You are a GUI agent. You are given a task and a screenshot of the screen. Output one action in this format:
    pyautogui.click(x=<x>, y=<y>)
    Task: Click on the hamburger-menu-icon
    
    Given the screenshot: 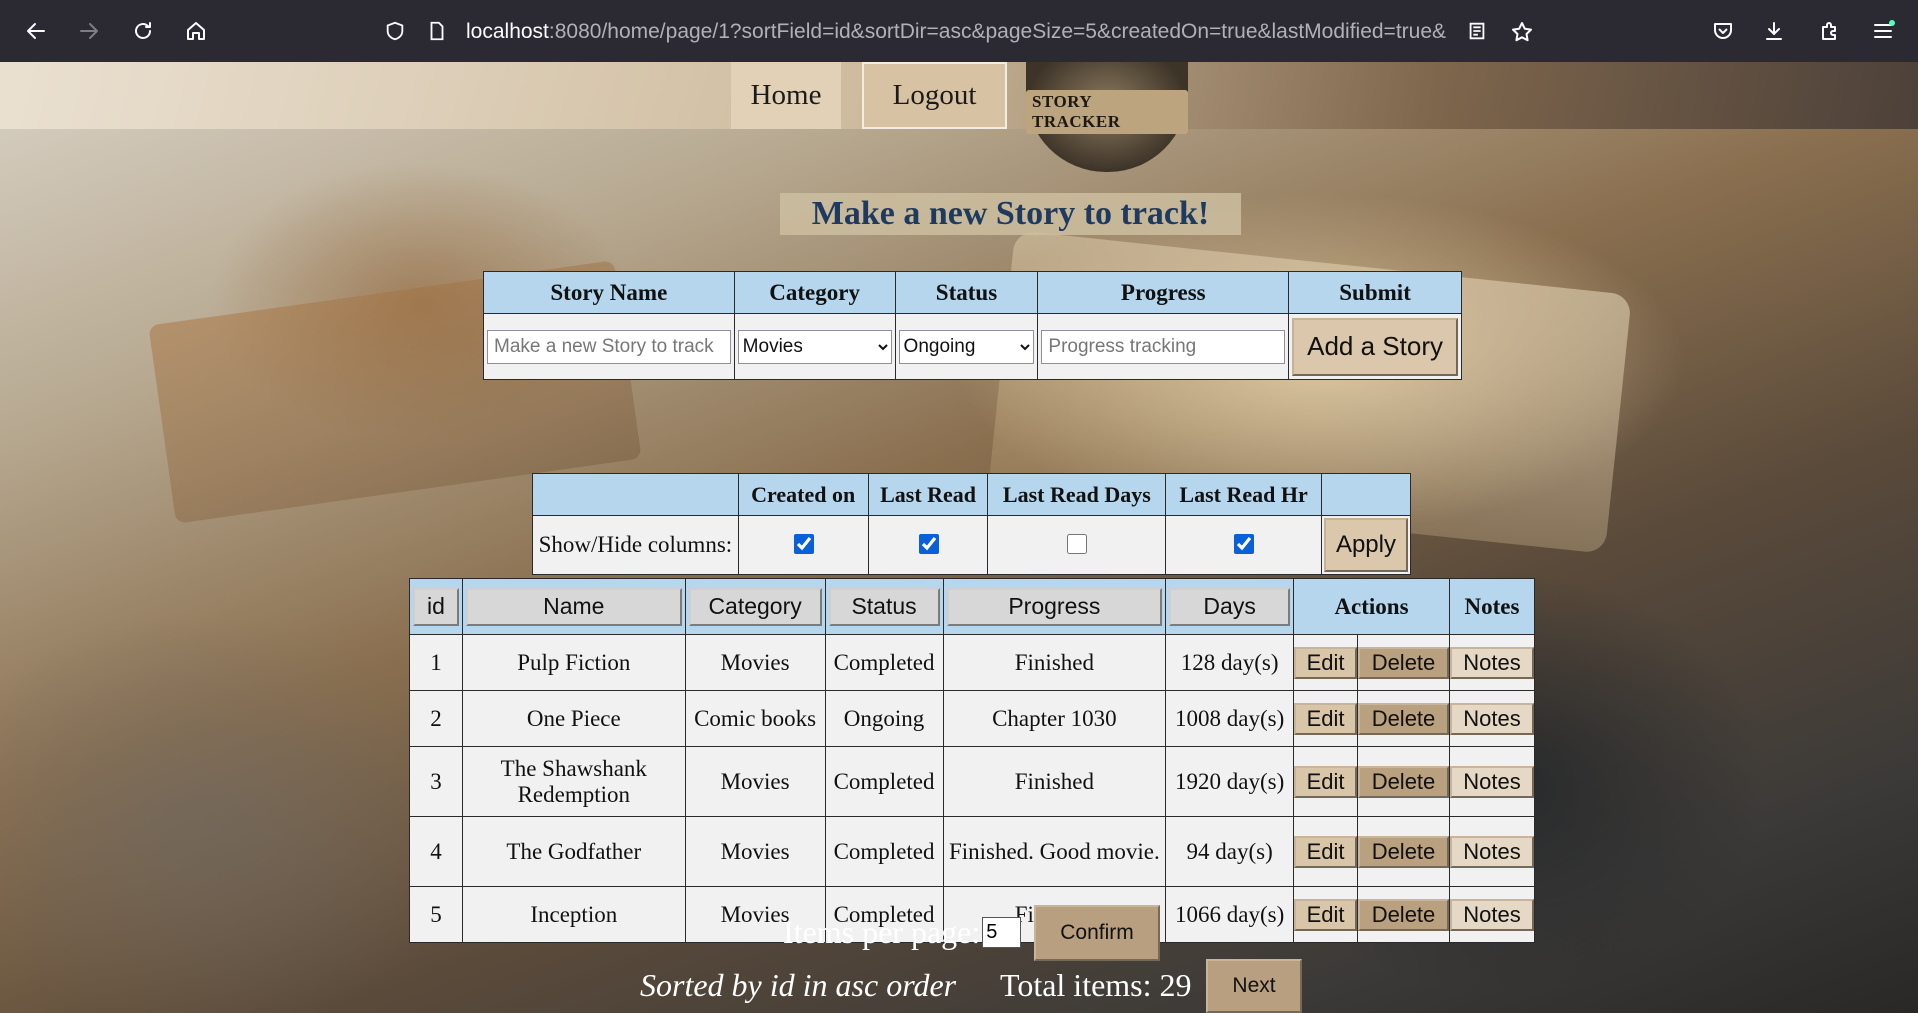 What is the action you would take?
    pyautogui.click(x=1884, y=29)
    